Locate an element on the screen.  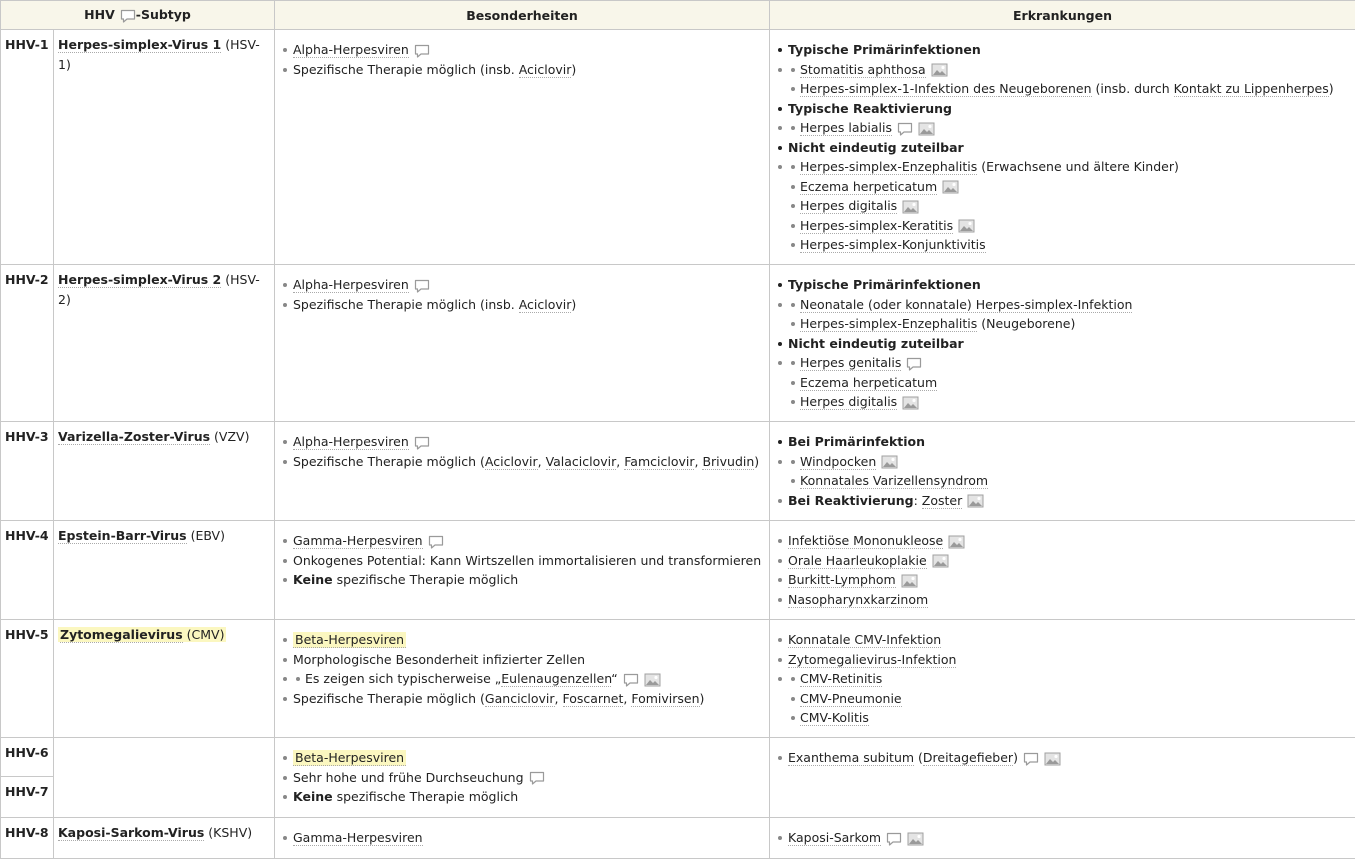
link: Famciclovir is located at coordinates (659, 461).